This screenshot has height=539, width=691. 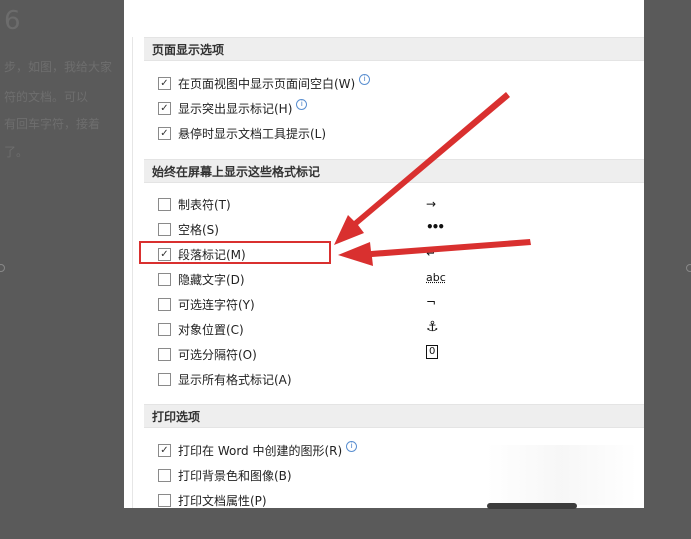 I want to click on option-label: 对象位置(C), so click(x=211, y=329).